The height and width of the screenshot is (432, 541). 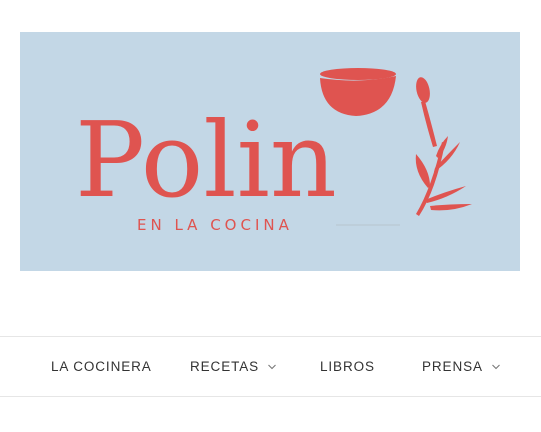 I want to click on spoon-icon, so click(x=426, y=112).